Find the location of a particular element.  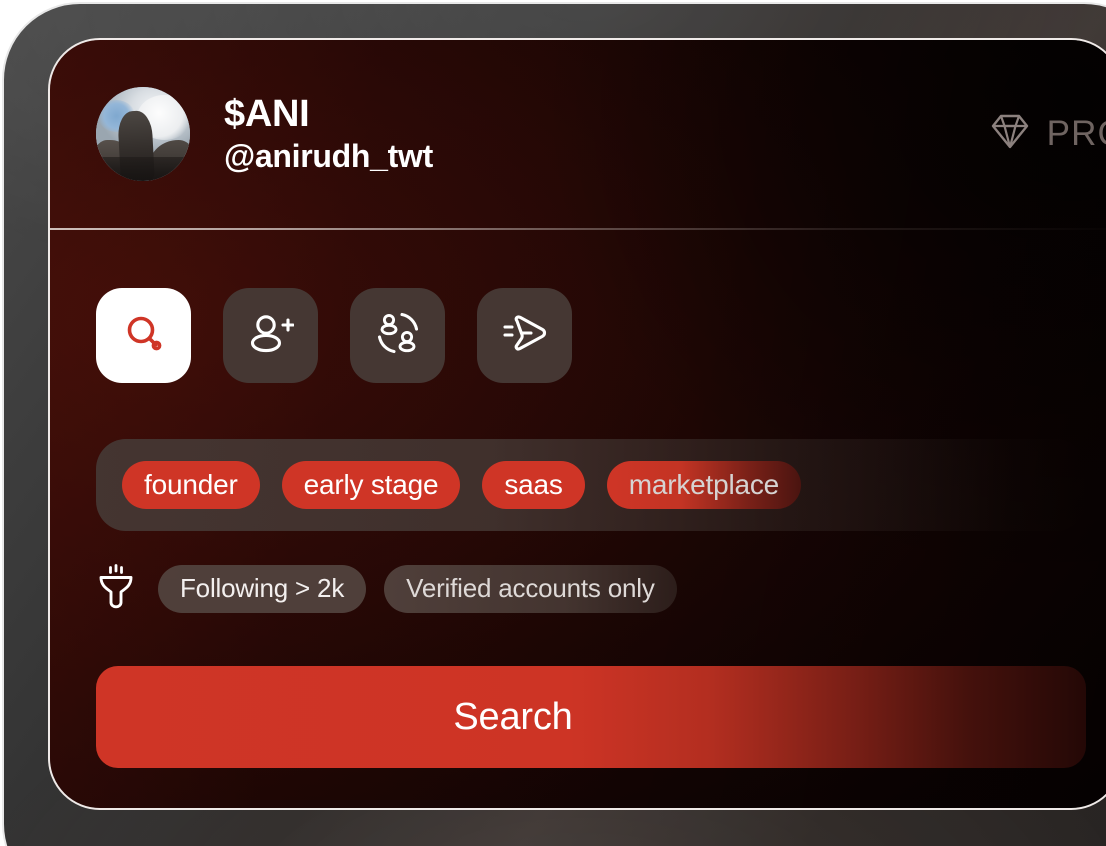

keyword-tag: early stage is located at coordinates (371, 485).